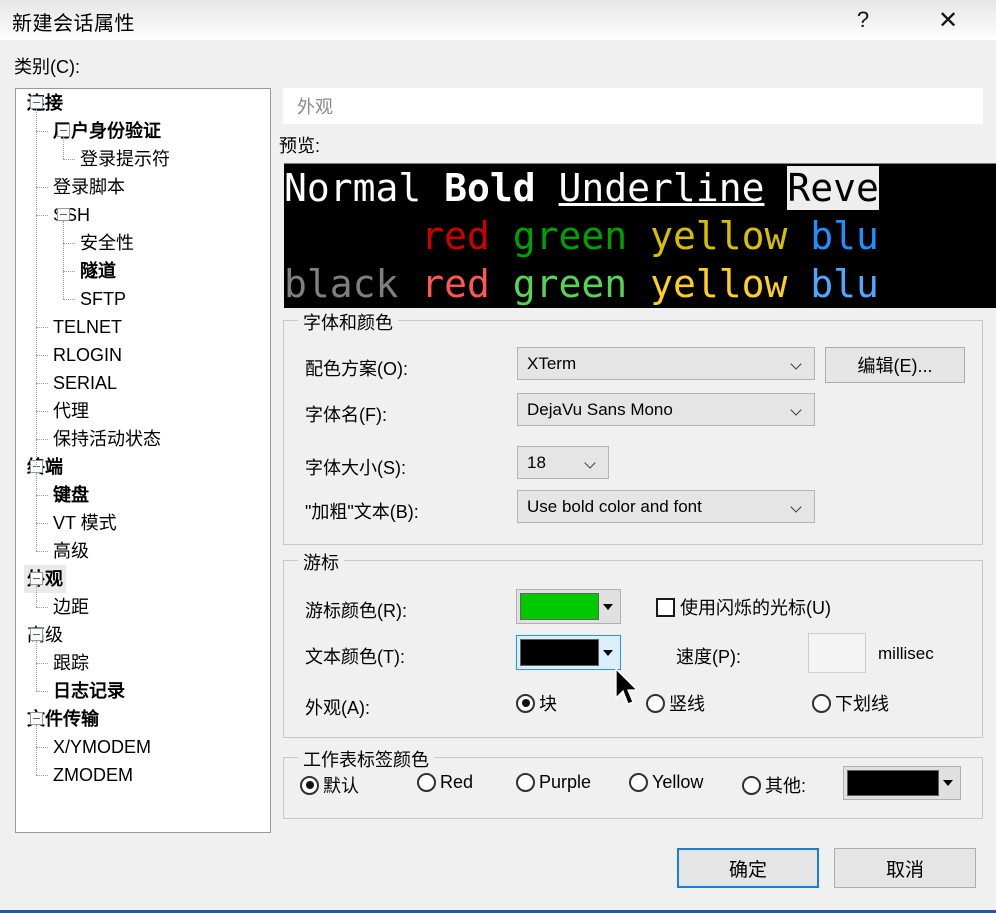 The image size is (996, 913). What do you see at coordinates (85, 523) in the screenshot?
I see `tree-item-label: VT 模式` at bounding box center [85, 523].